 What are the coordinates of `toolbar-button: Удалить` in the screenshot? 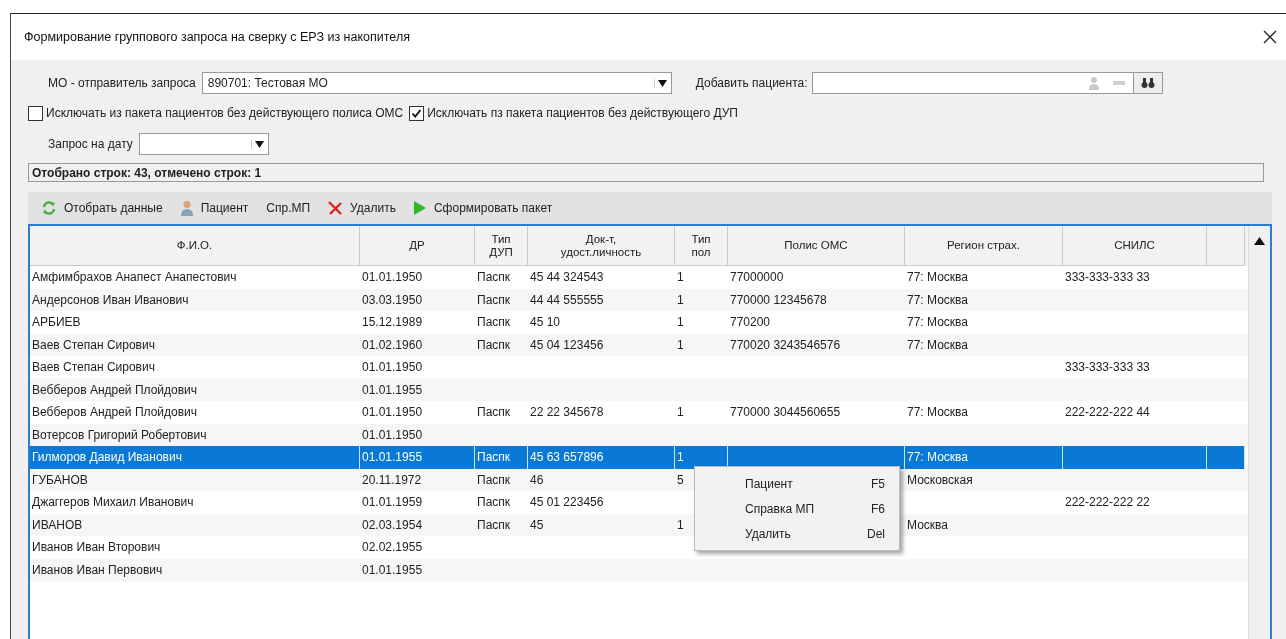 It's located at (362, 208).